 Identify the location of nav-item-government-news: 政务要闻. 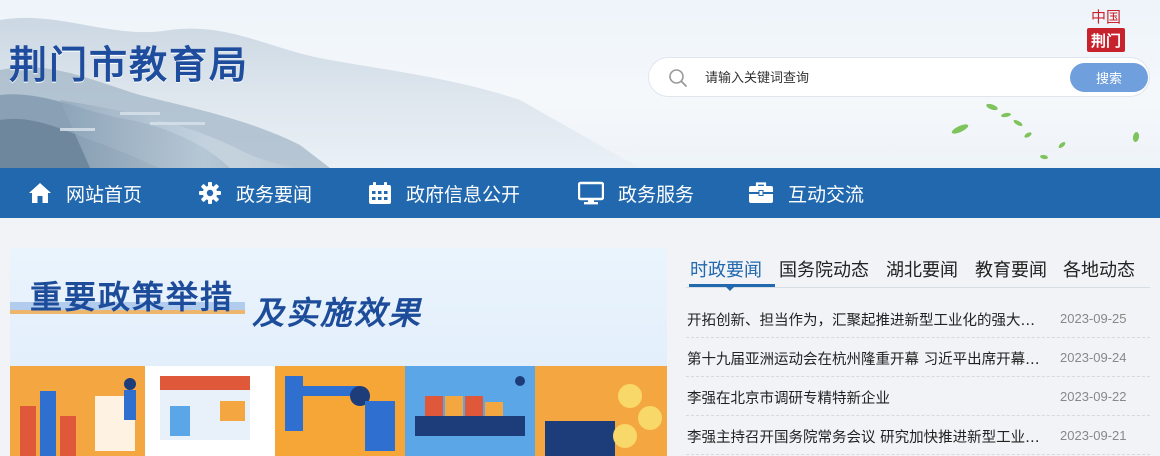
(255, 193).